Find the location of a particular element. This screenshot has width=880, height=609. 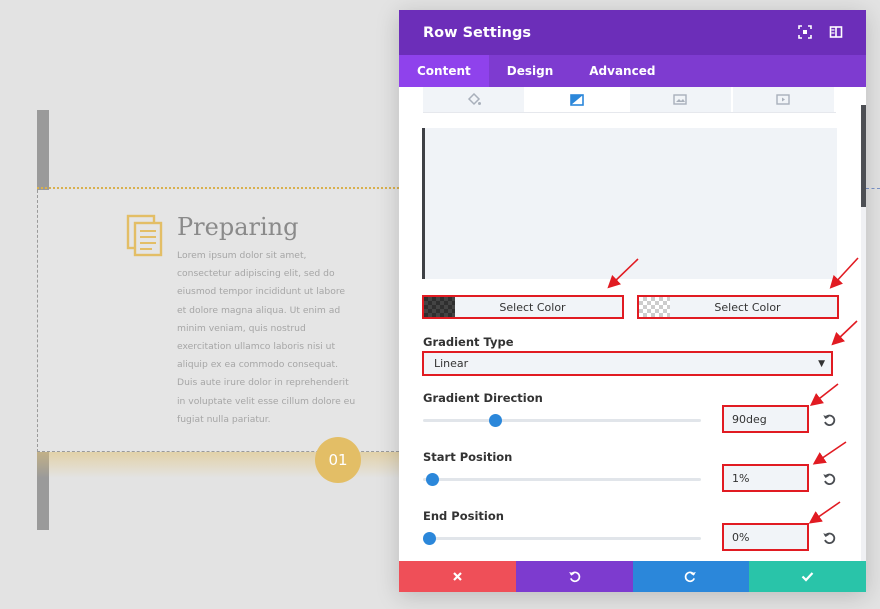

arrow-direction is located at coordinates (824, 394).